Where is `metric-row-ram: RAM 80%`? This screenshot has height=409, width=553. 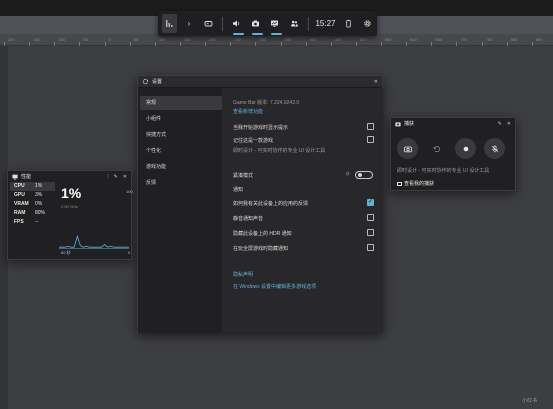
metric-row-ram: RAM 80% is located at coordinates (32, 213).